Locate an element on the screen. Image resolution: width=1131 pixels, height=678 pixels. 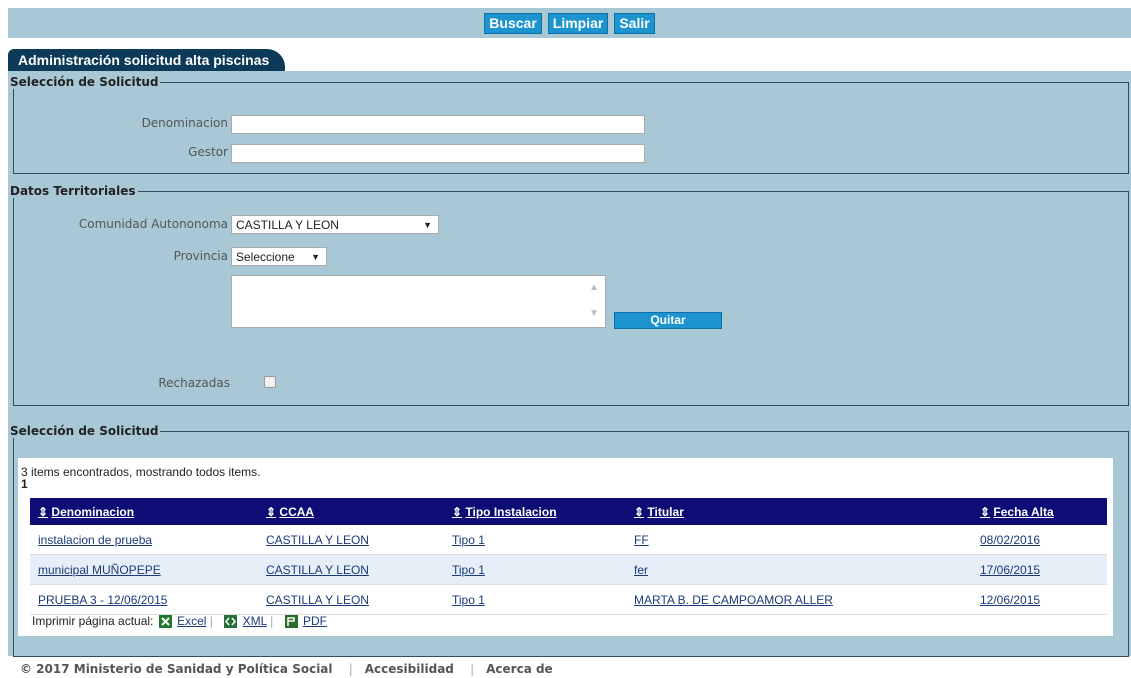
col-header-ccaa: ⇕ CCAA is located at coordinates (351, 511).